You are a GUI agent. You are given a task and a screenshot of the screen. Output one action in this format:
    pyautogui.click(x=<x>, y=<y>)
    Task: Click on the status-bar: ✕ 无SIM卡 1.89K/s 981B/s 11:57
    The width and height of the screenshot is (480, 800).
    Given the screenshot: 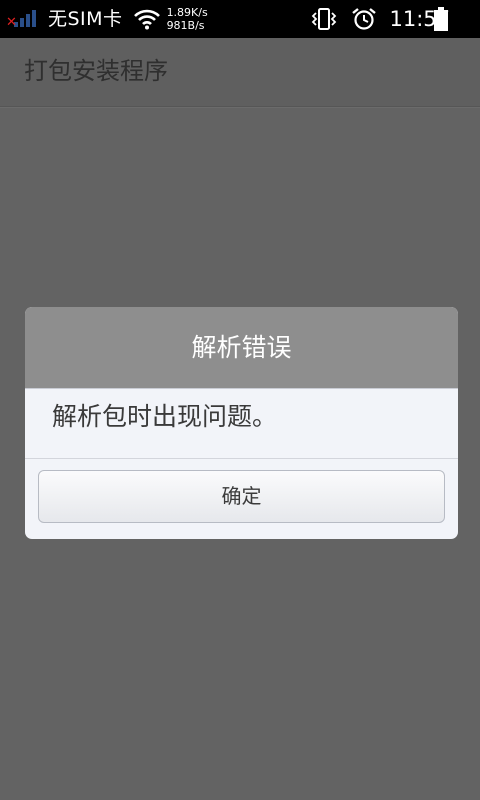 What is the action you would take?
    pyautogui.click(x=240, y=19)
    